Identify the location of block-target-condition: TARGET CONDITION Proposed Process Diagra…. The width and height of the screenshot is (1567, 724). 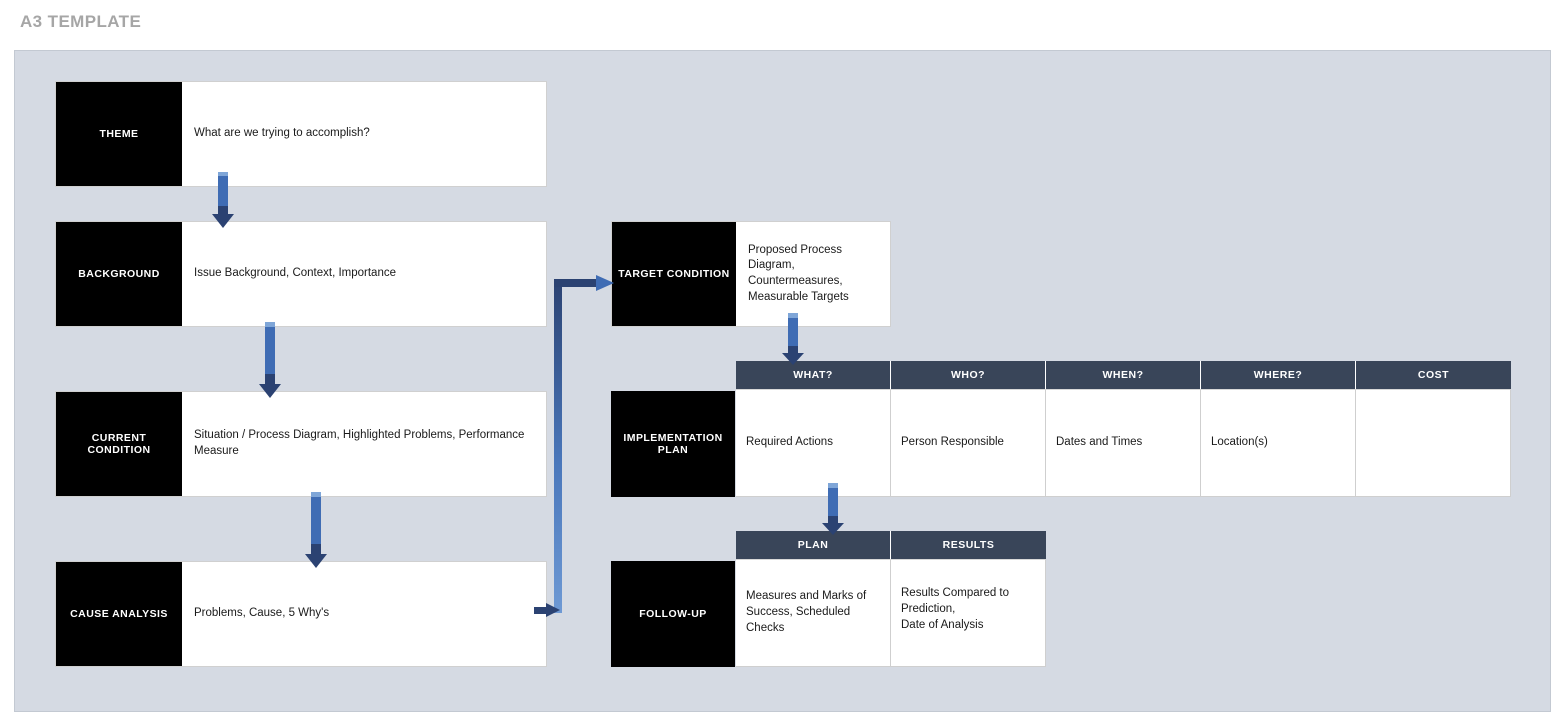
(751, 274).